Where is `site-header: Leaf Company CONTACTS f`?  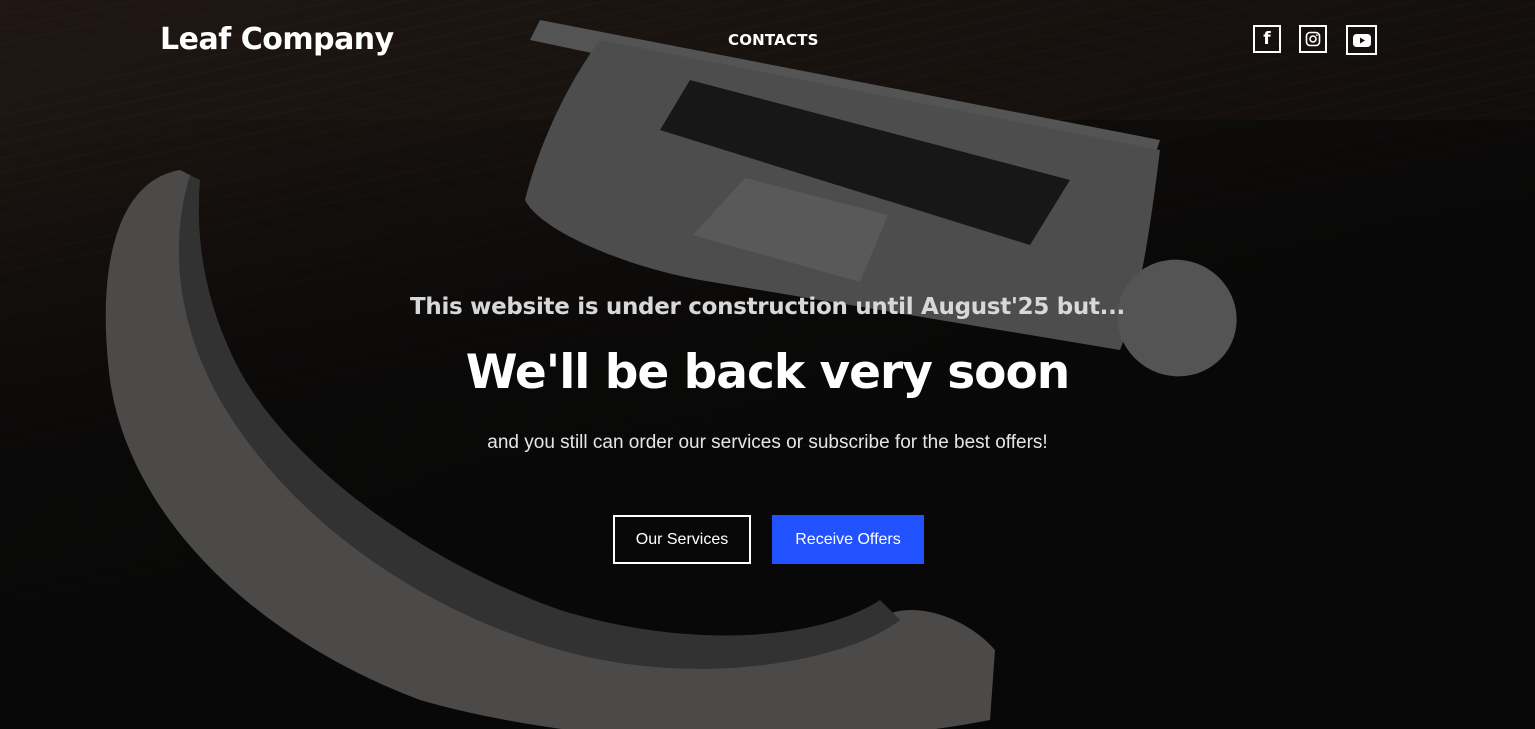
site-header: Leaf Company CONTACTS f is located at coordinates (767, 40).